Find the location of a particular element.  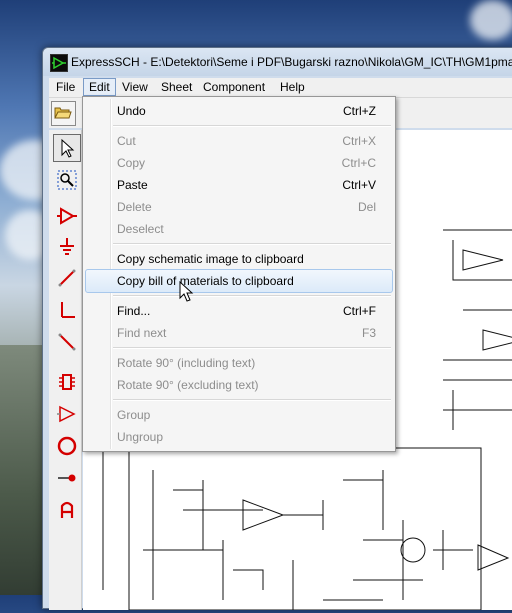

menu-edit: Edit is located at coordinates (99, 87).